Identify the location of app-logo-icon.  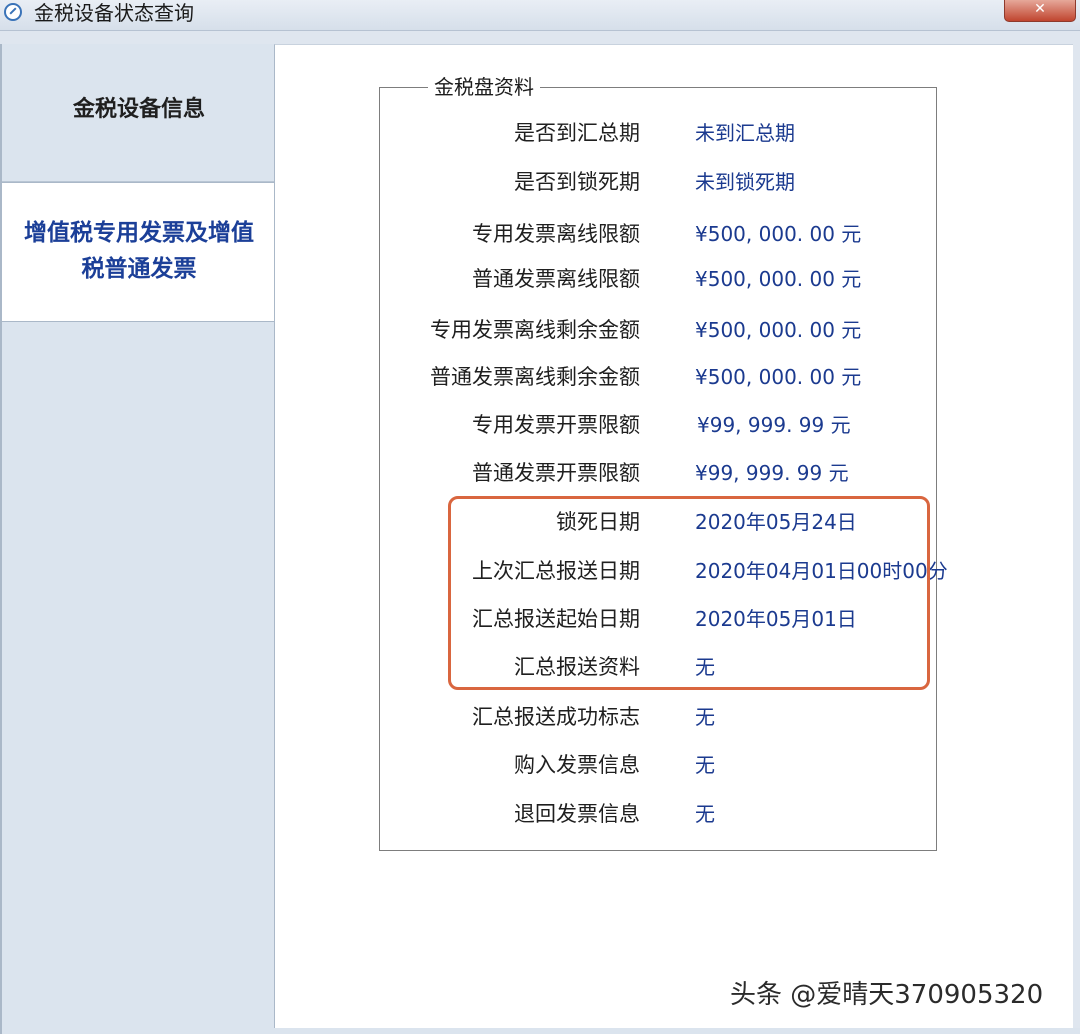
(13, 12).